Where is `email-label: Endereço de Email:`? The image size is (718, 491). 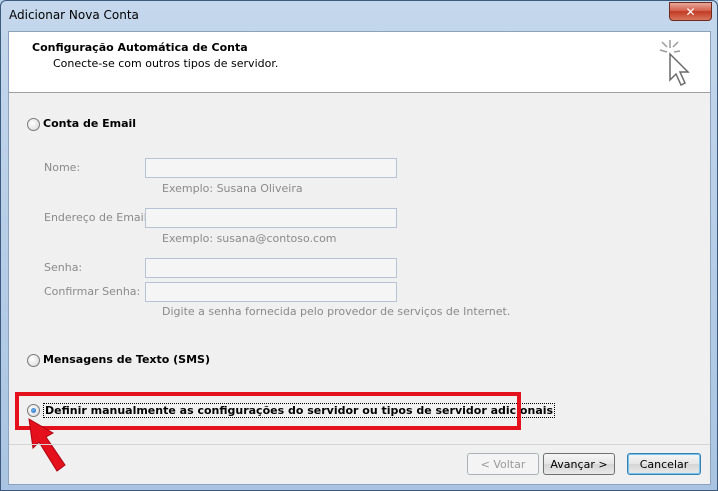
email-label: Endereço de Email: is located at coordinates (97, 217).